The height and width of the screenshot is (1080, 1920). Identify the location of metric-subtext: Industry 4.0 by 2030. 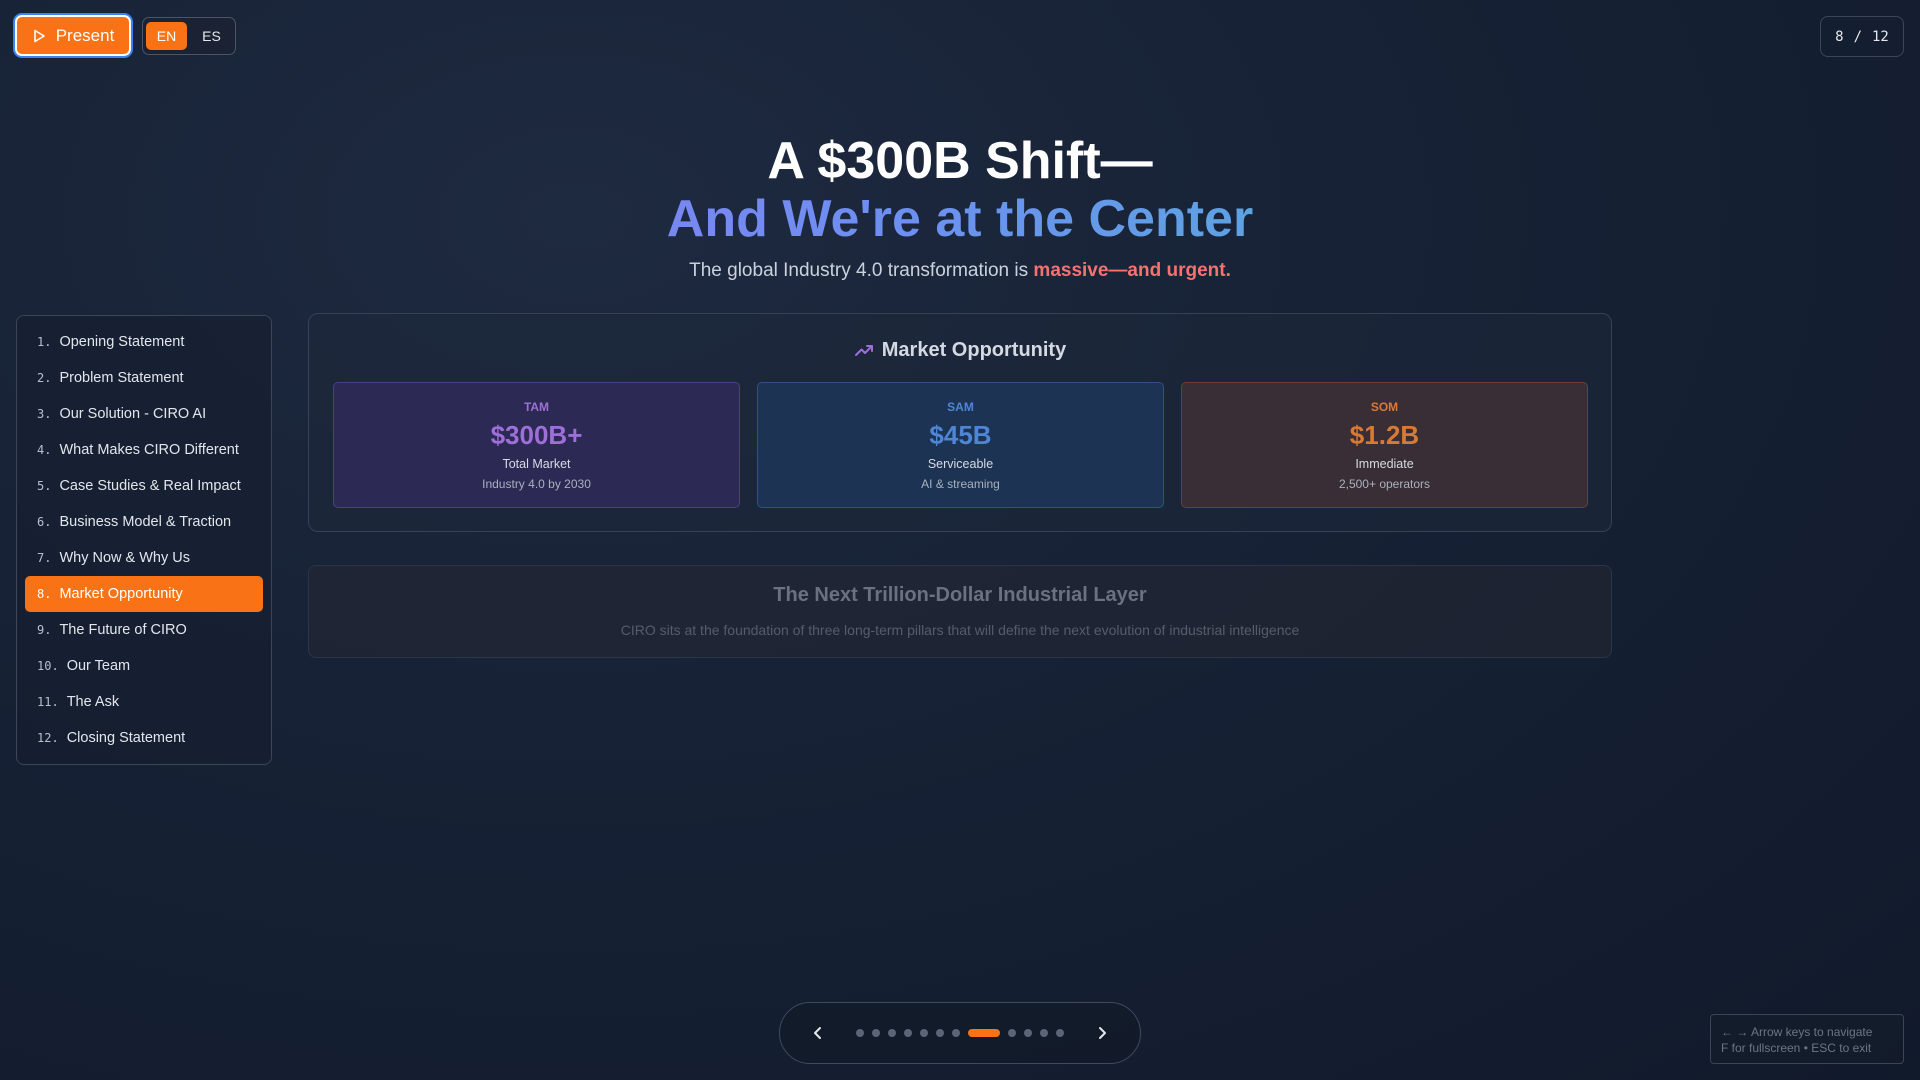
(536, 484).